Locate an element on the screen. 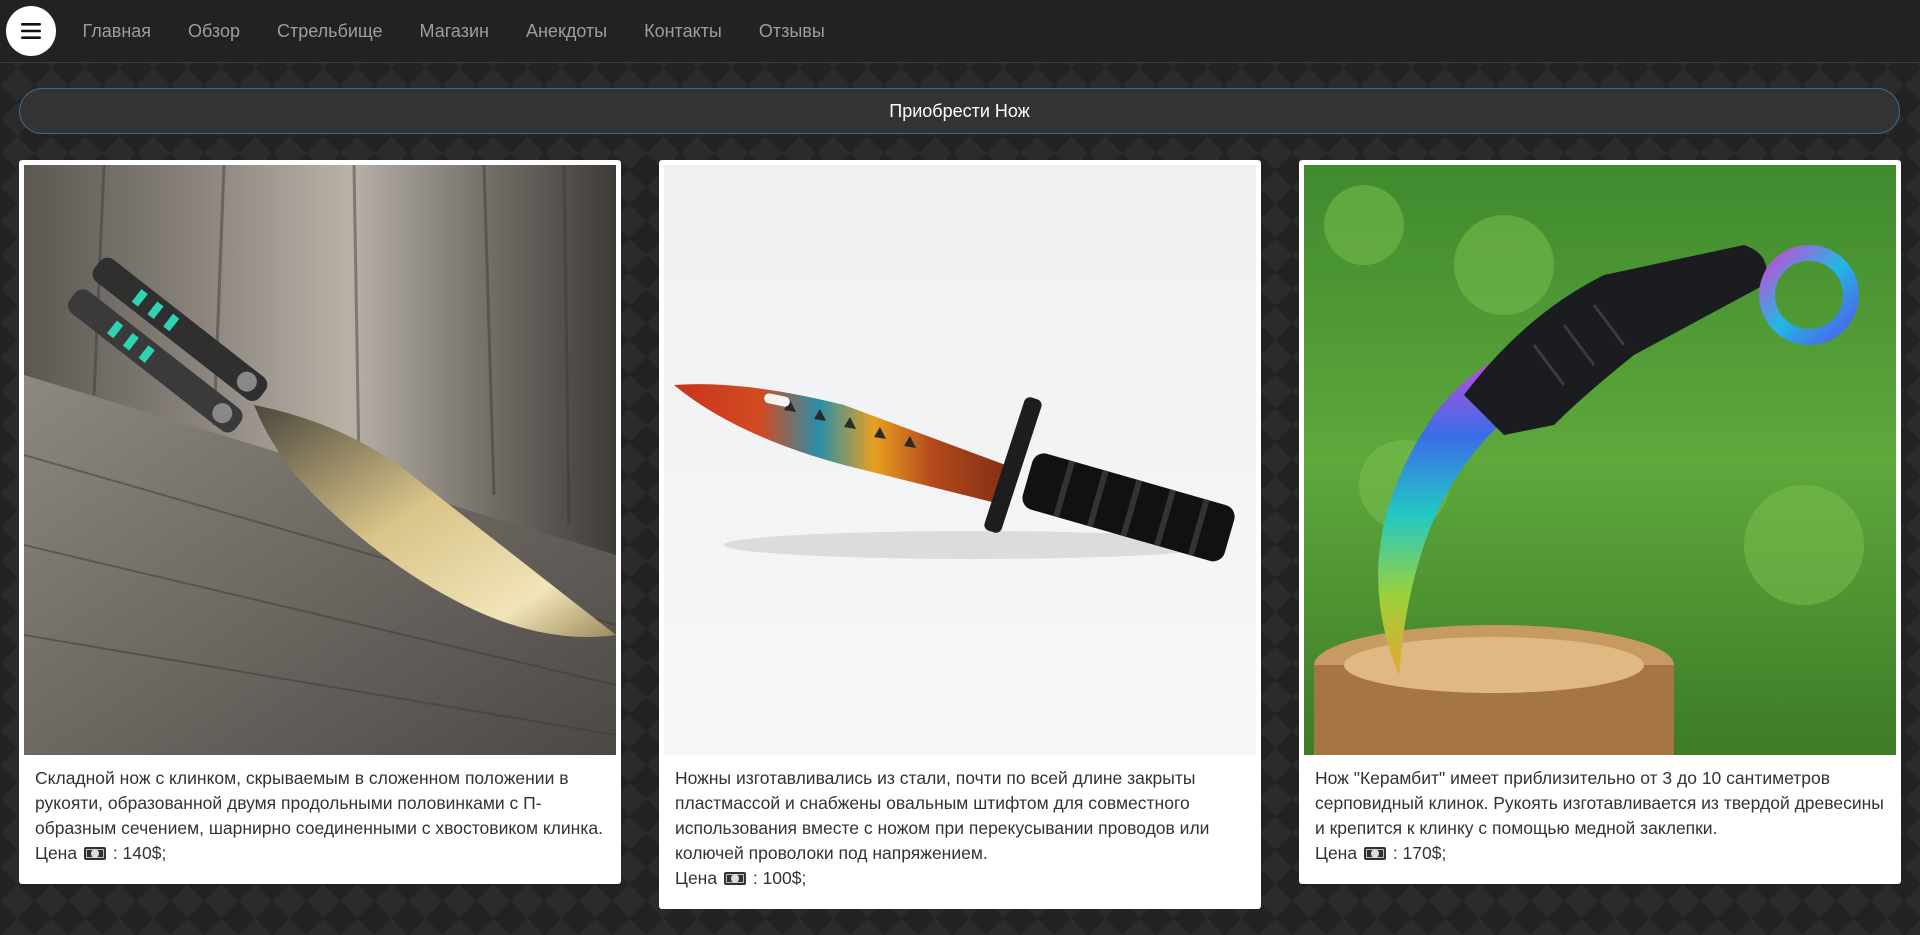 This screenshot has height=935, width=1920. hamburger-menu-icon is located at coordinates (31, 31).